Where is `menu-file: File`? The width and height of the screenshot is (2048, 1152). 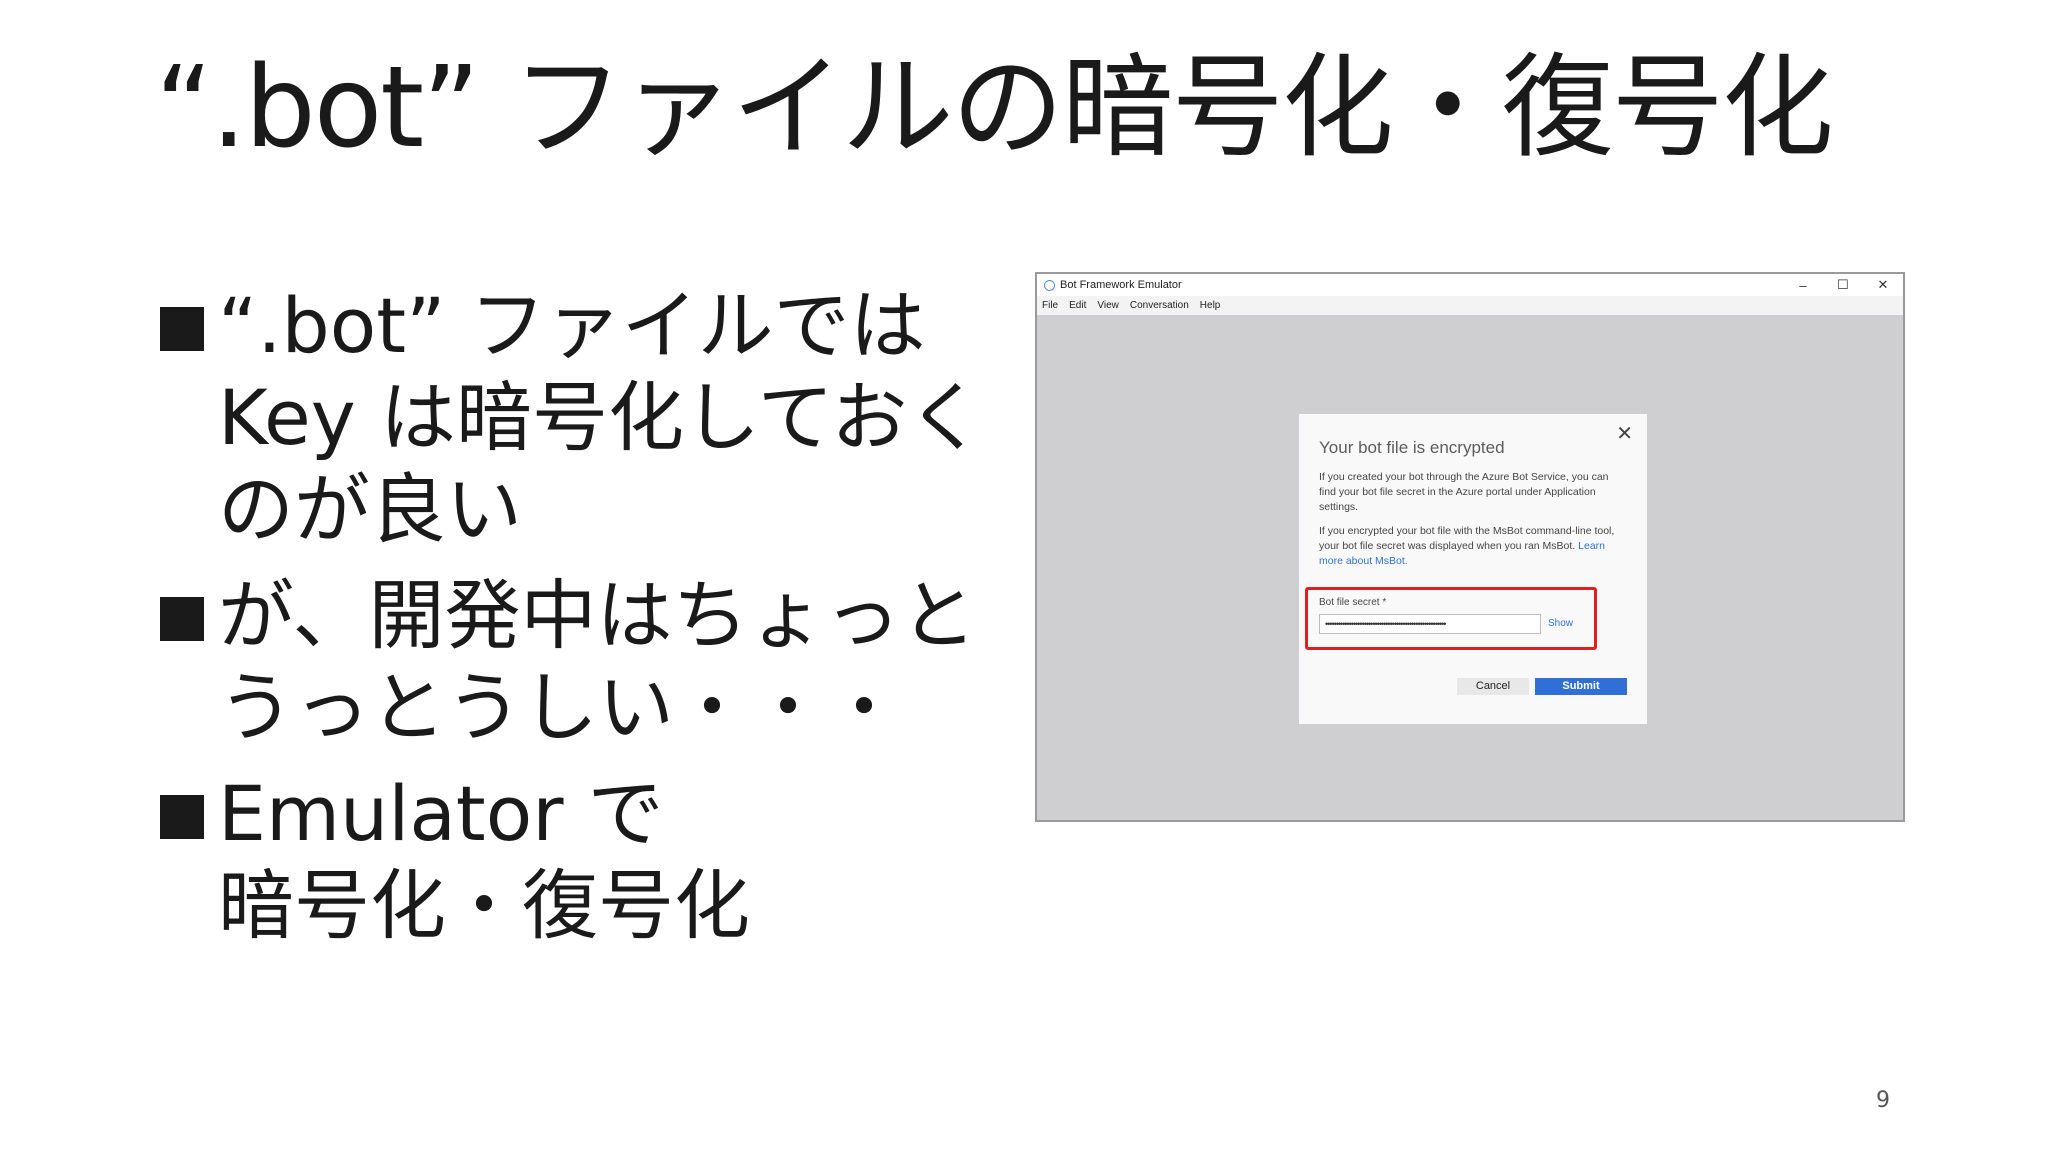
menu-file: File is located at coordinates (1050, 305).